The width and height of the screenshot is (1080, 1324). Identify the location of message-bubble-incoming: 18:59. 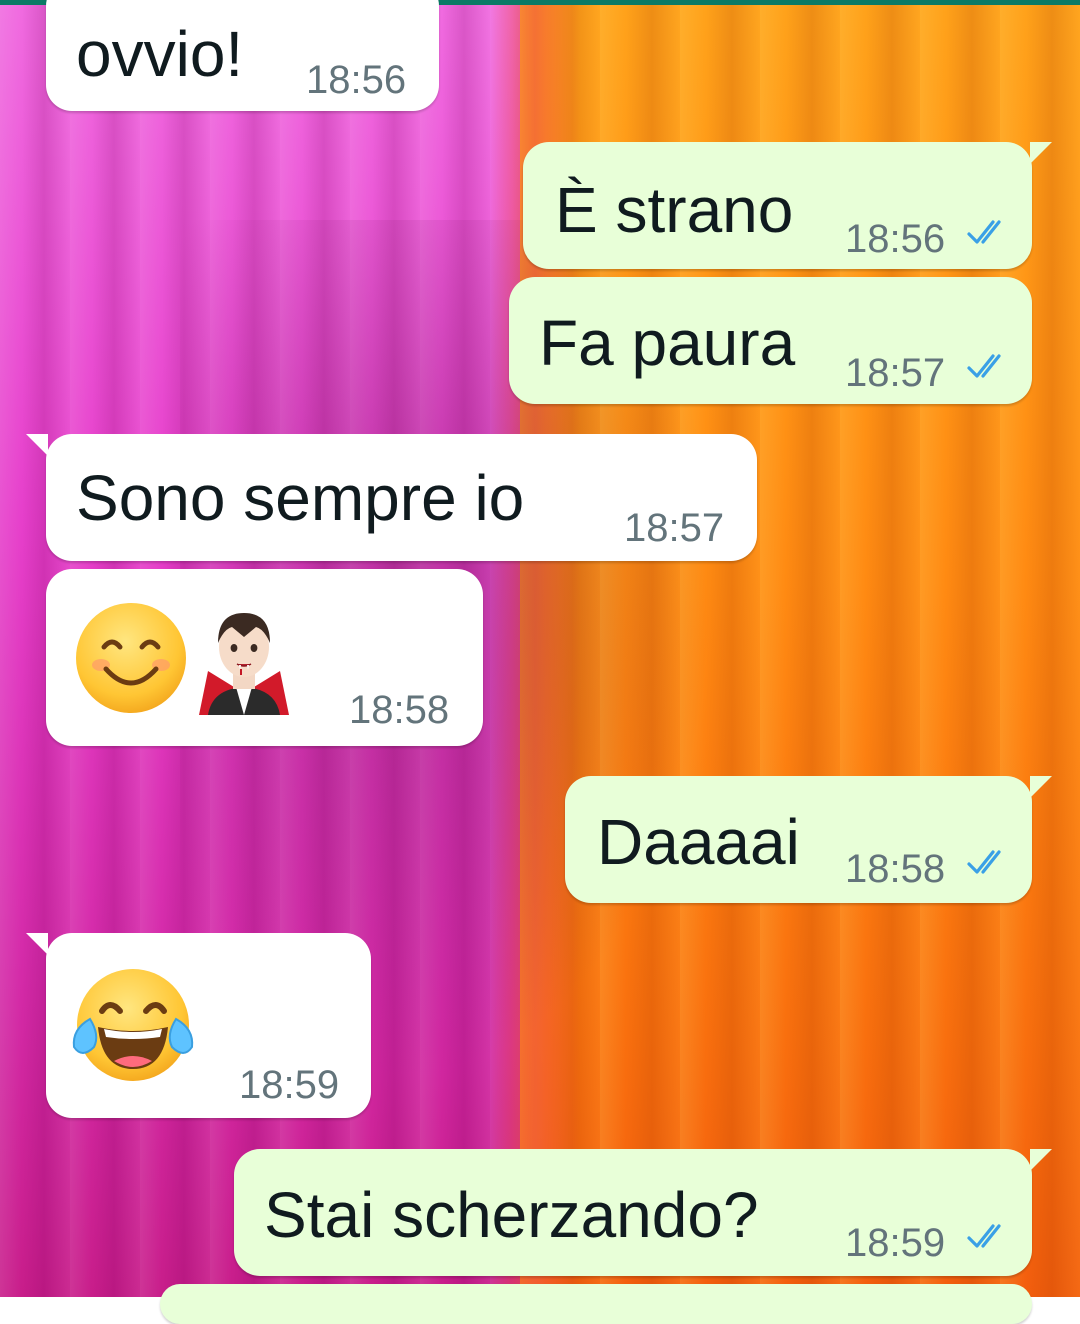
(198, 1025).